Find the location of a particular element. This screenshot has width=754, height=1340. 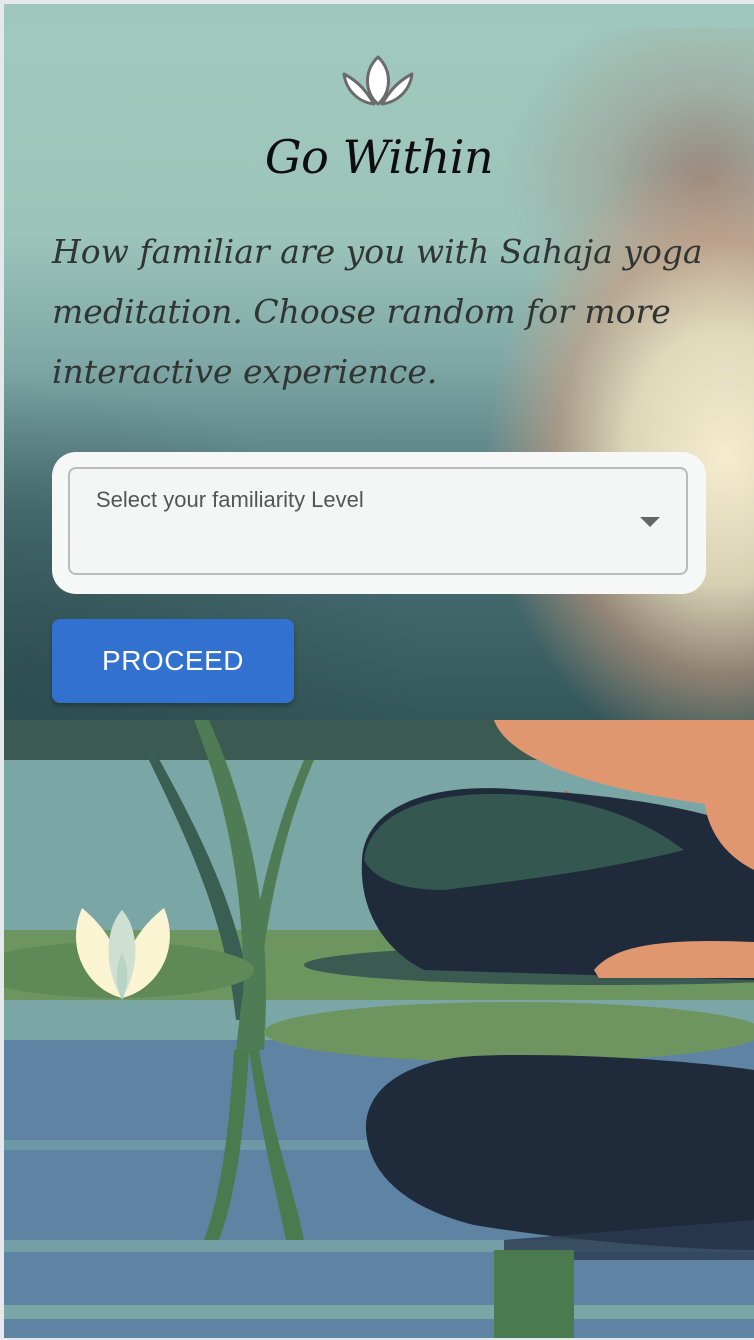

top-strip is located at coordinates (379, 16).